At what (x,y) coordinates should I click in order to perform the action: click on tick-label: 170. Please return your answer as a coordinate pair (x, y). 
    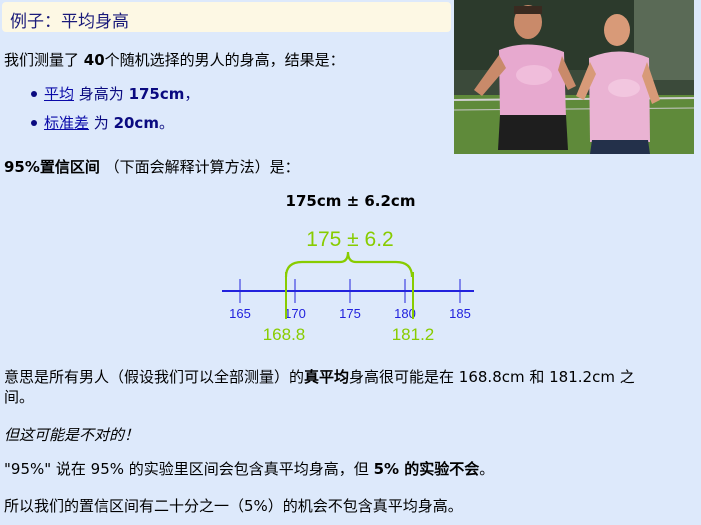
    Looking at the image, I should click on (295, 313).